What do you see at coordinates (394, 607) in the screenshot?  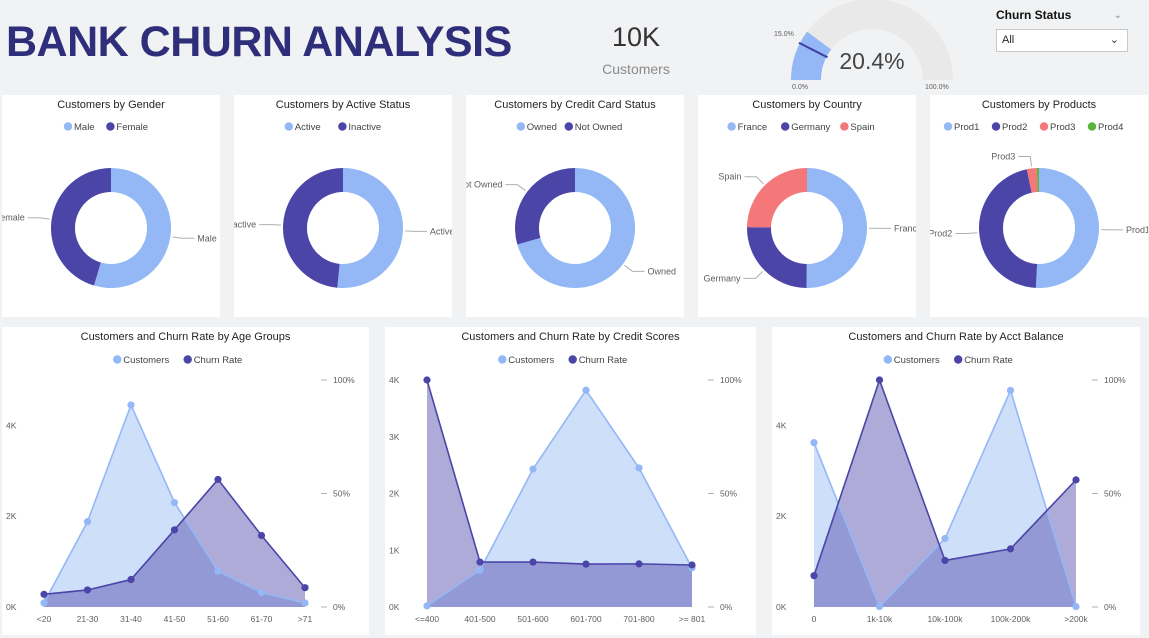 I see `y-left-tick: 0K` at bounding box center [394, 607].